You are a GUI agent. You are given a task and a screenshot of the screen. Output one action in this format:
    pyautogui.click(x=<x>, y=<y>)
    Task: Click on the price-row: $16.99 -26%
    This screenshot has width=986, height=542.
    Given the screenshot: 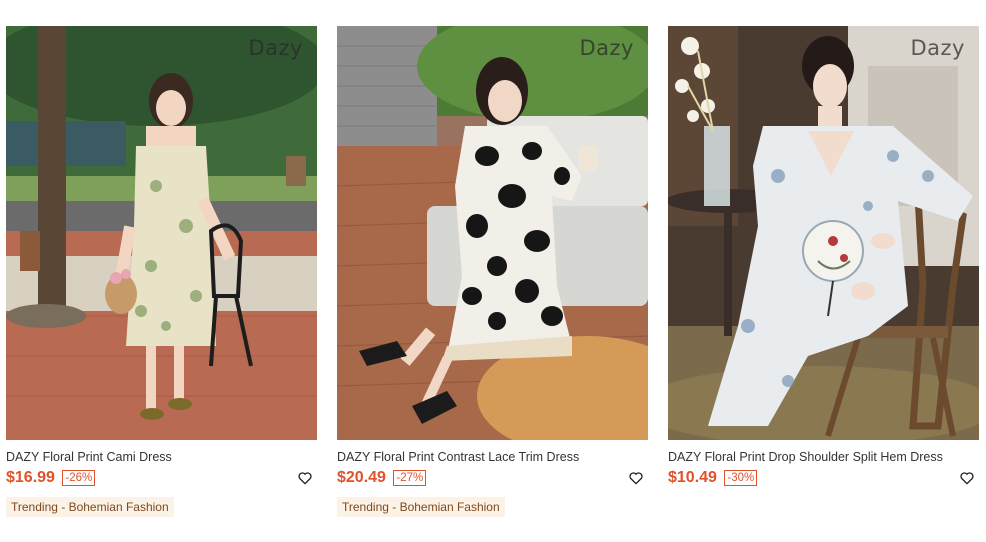 What is the action you would take?
    pyautogui.click(x=161, y=480)
    